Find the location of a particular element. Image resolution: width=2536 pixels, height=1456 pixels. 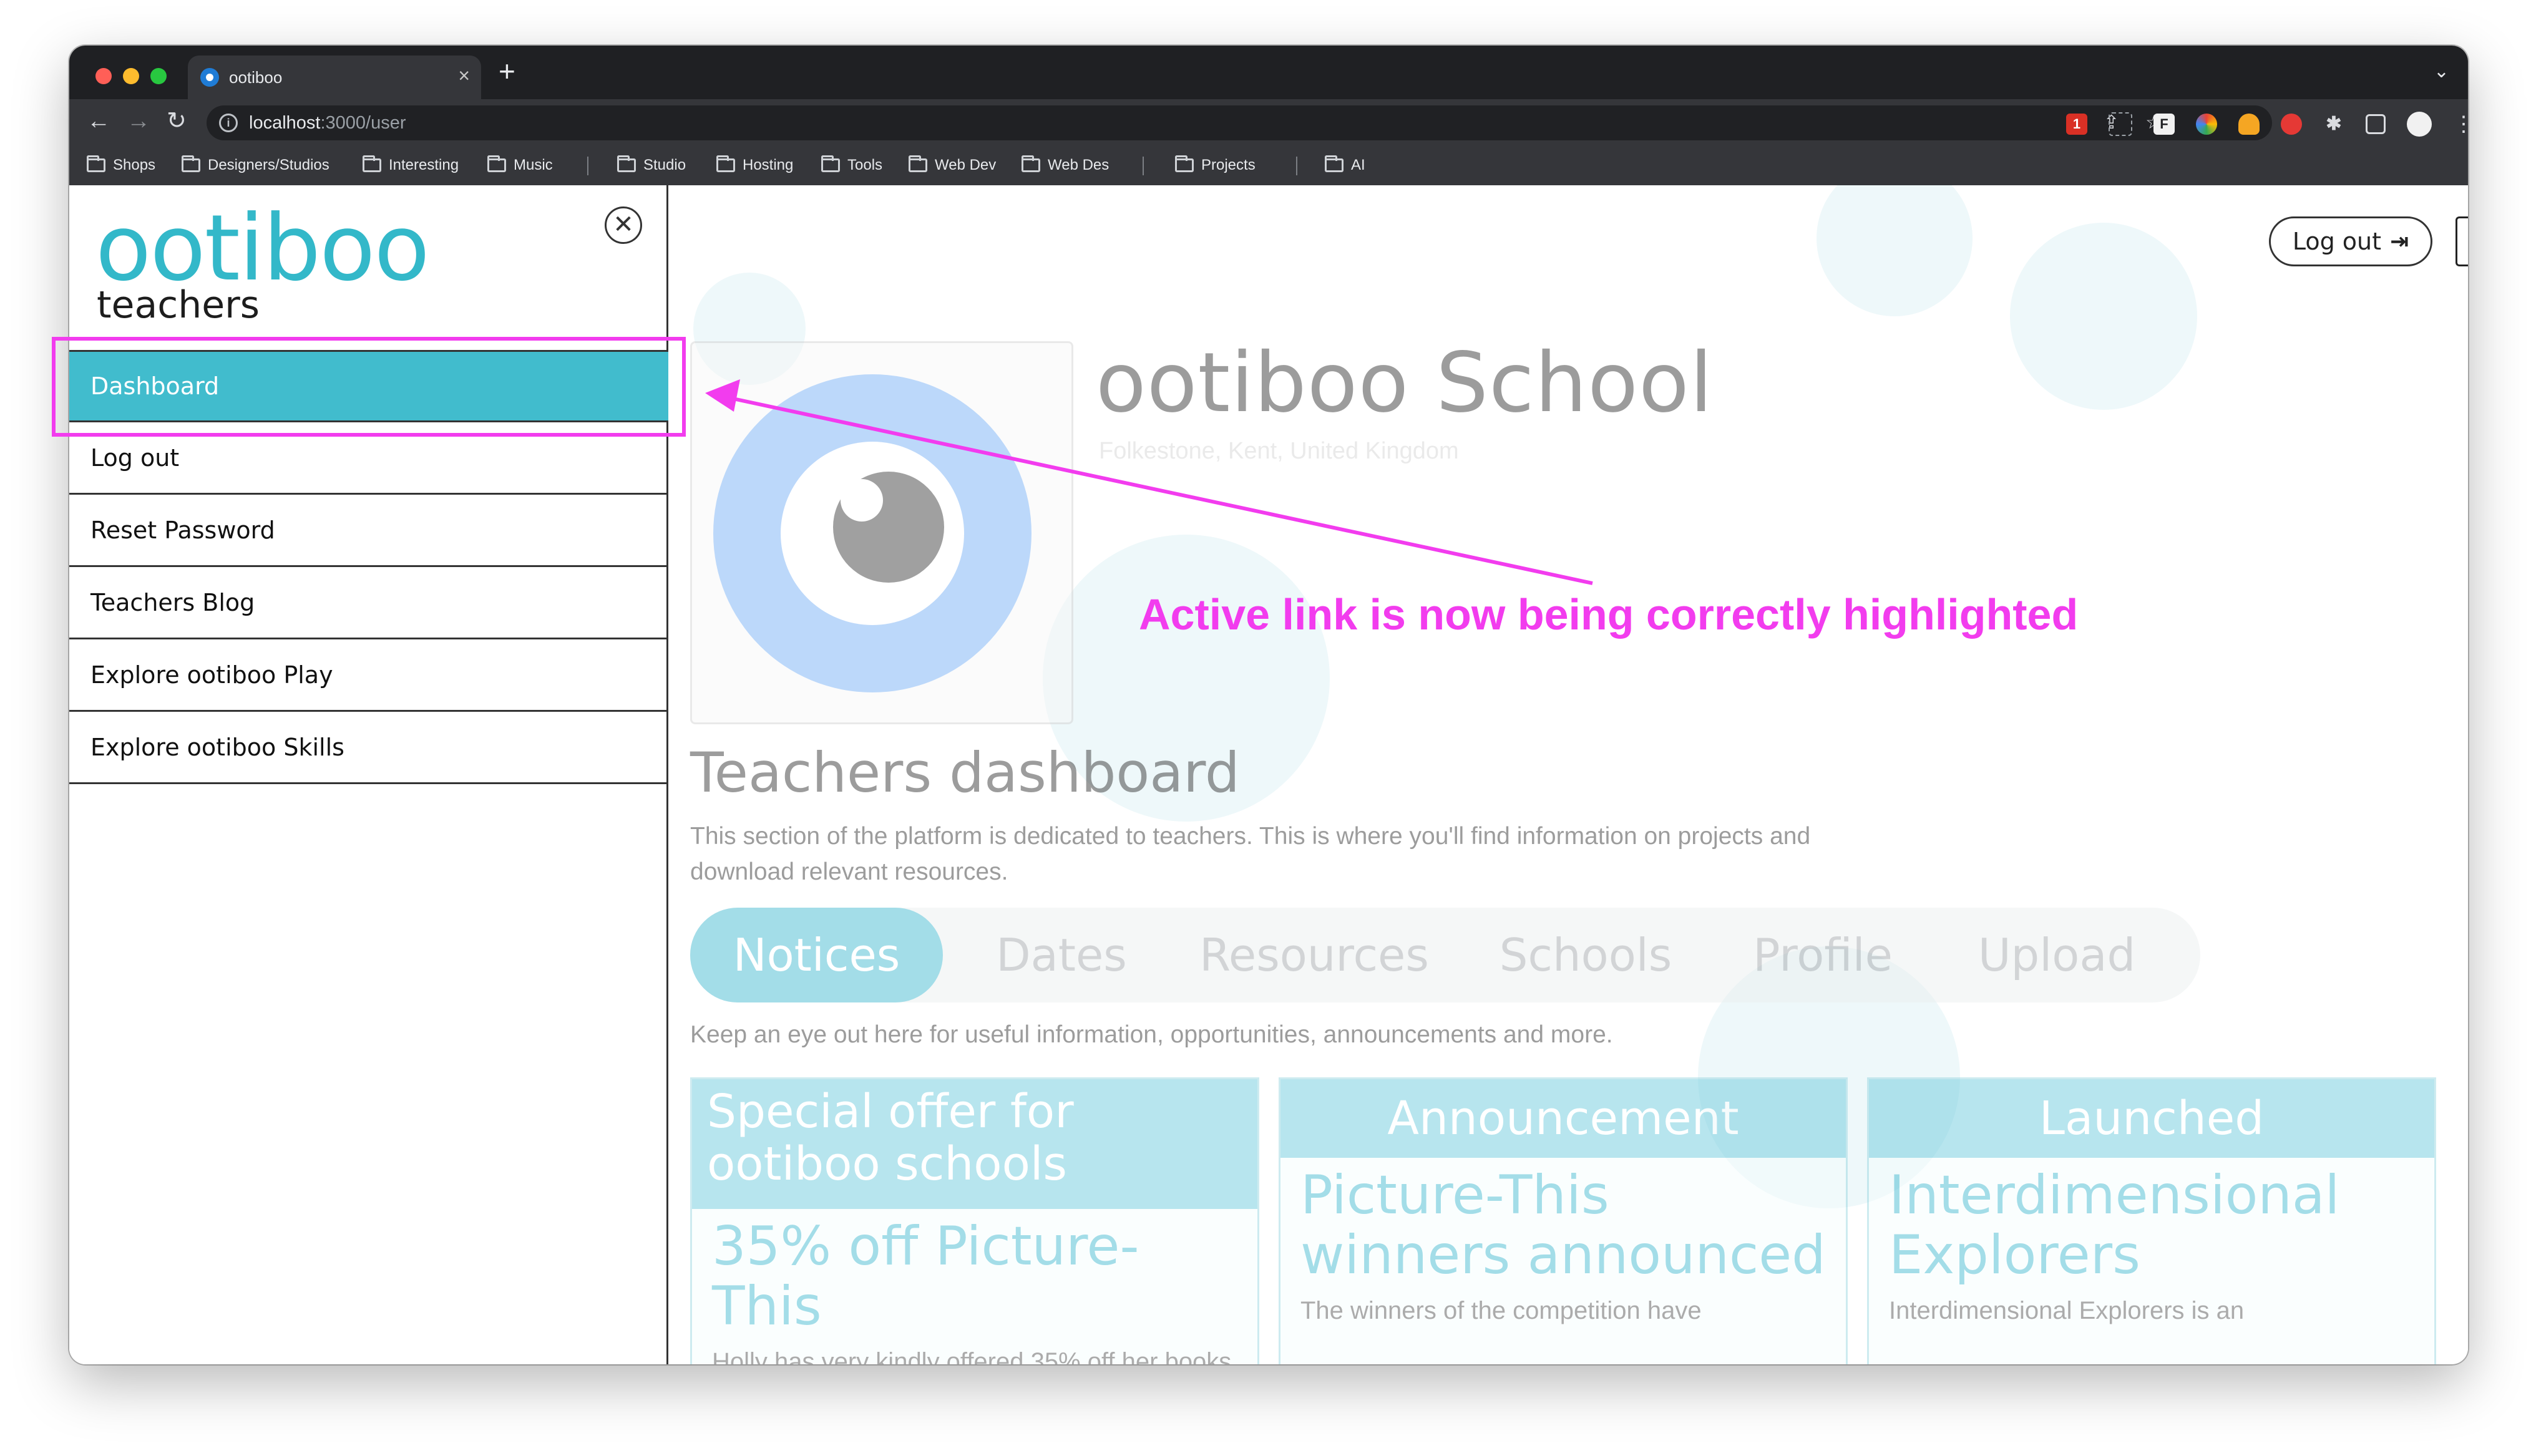

annotation-arrow is located at coordinates (1149, 482).